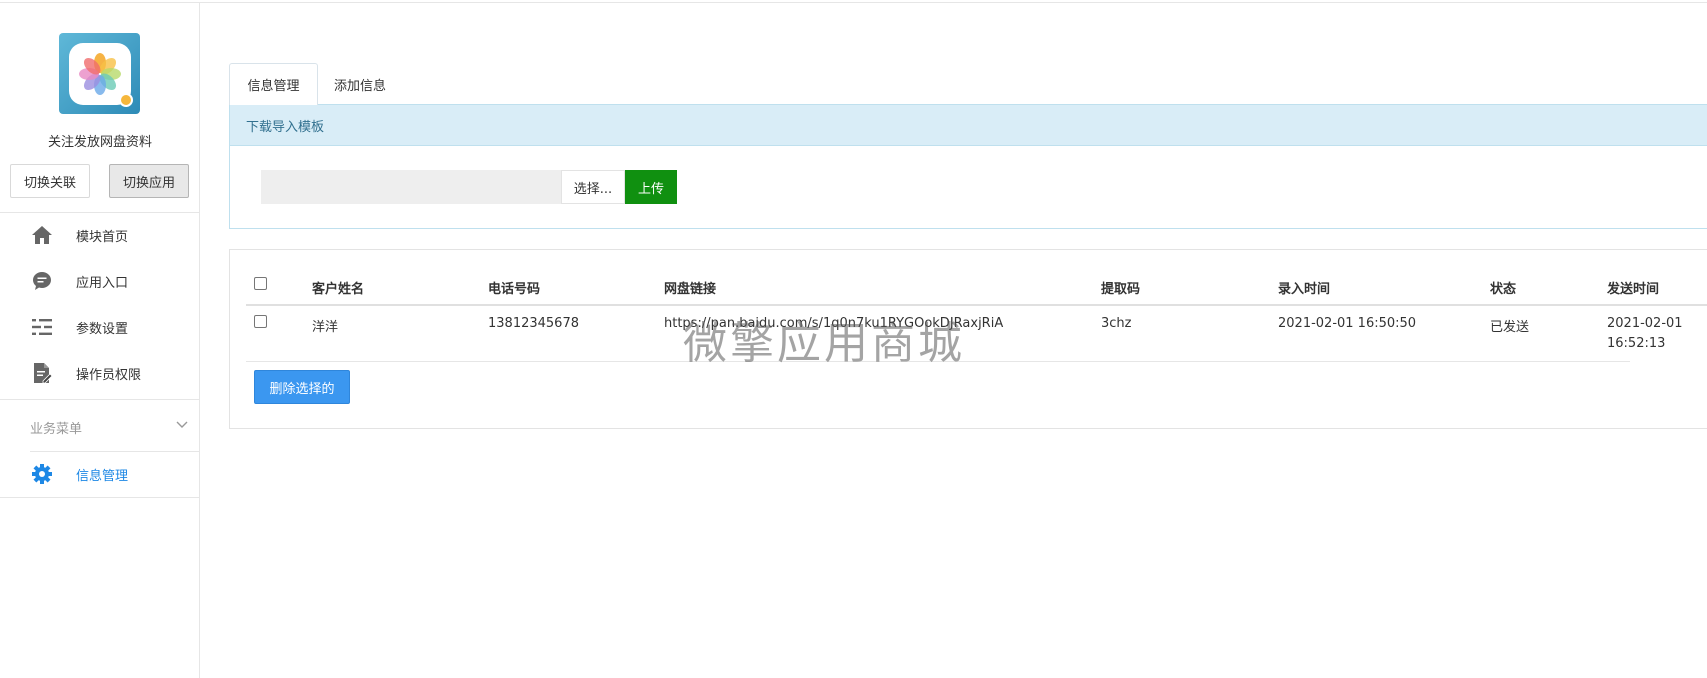  Describe the element at coordinates (42, 327) in the screenshot. I see `sliders-icon` at that location.